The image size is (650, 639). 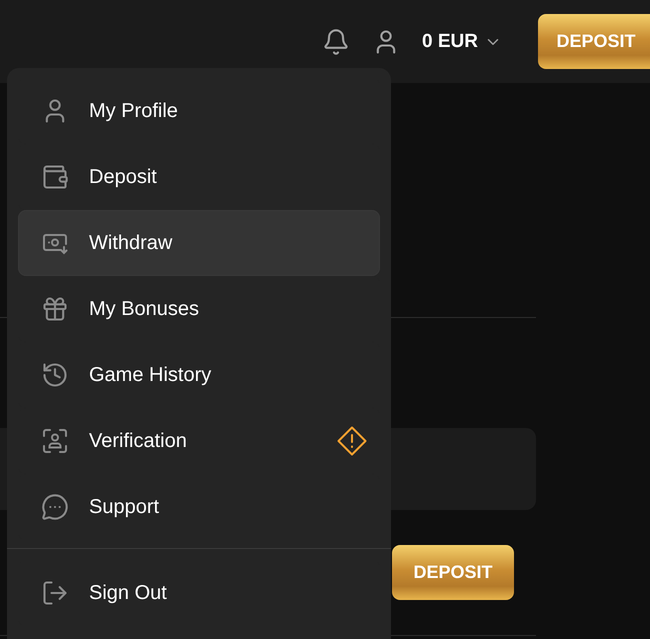 What do you see at coordinates (55, 375) in the screenshot?
I see `history-icon` at bounding box center [55, 375].